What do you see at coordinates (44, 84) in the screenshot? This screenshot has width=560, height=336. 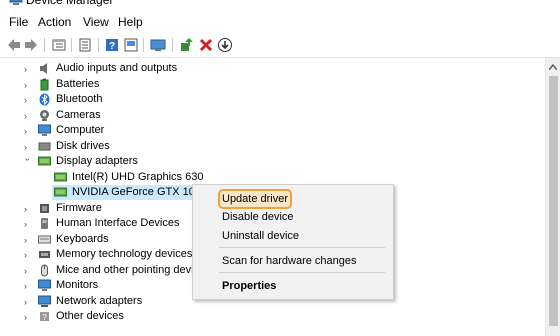 I see `battery-icon` at bounding box center [44, 84].